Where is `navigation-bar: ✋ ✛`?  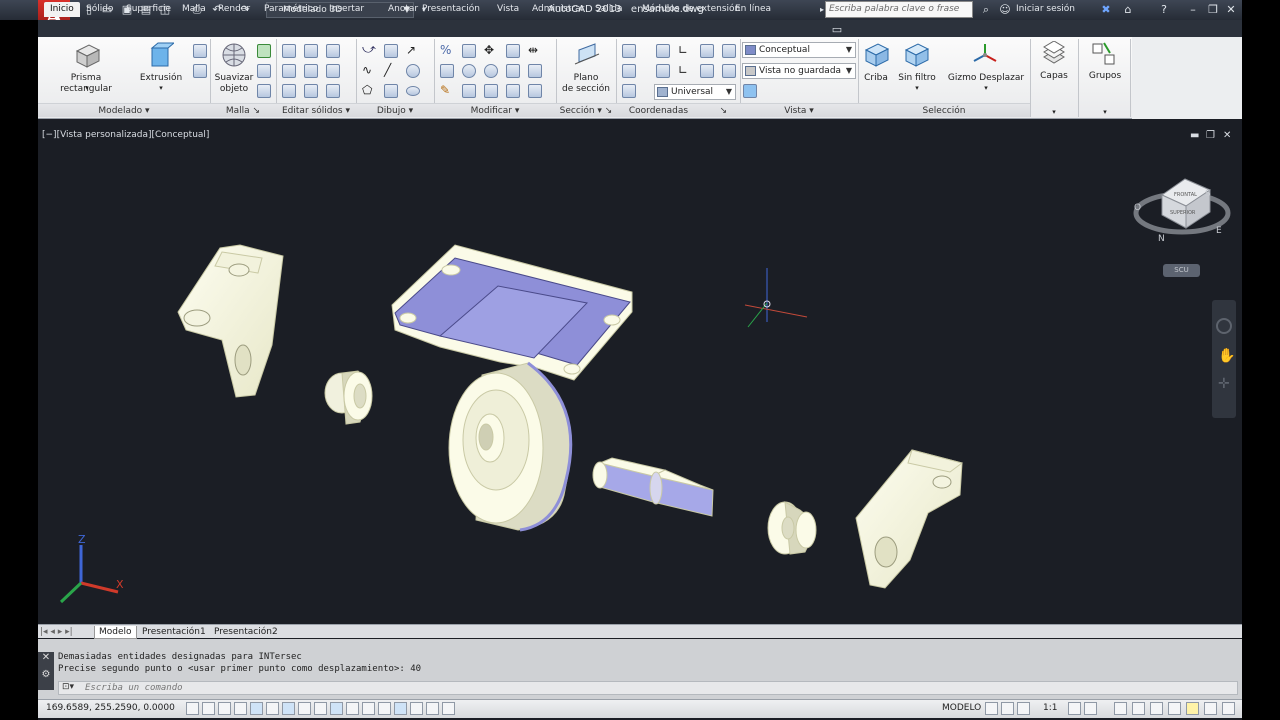
navigation-bar: ✋ ✛ is located at coordinates (1224, 359).